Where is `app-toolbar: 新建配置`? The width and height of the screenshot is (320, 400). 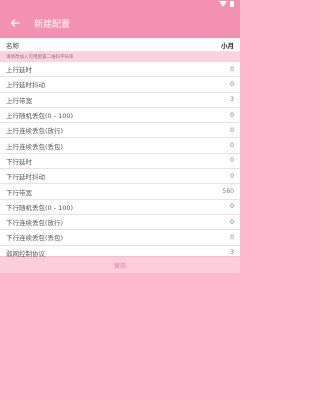
app-toolbar: 新建配置 is located at coordinates (120, 23).